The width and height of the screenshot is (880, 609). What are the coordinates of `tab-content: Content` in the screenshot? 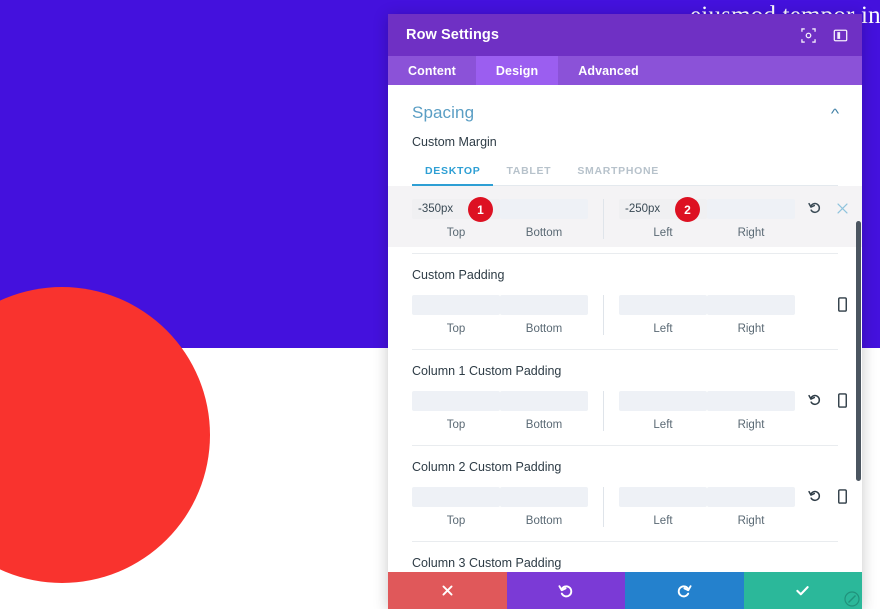 It's located at (432, 70).